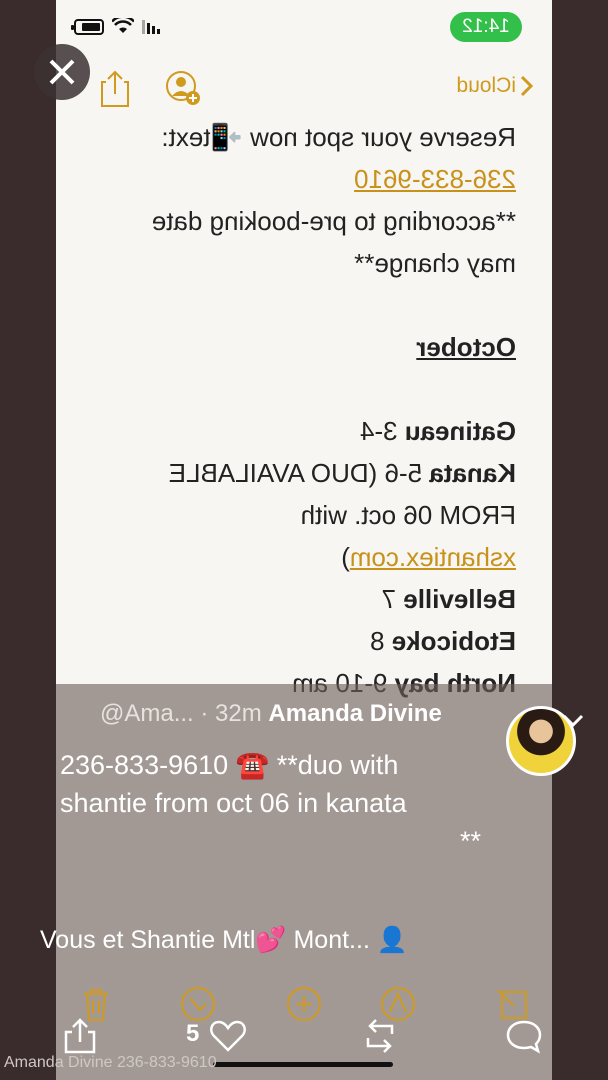  What do you see at coordinates (110, 1062) in the screenshot?
I see `watermark-text: Amanda Divine 236-833-9610` at bounding box center [110, 1062].